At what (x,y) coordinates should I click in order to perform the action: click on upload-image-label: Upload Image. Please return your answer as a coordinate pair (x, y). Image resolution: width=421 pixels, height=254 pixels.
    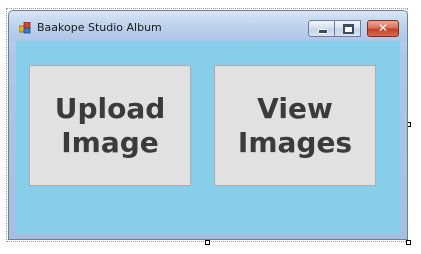
    Looking at the image, I should click on (110, 125).